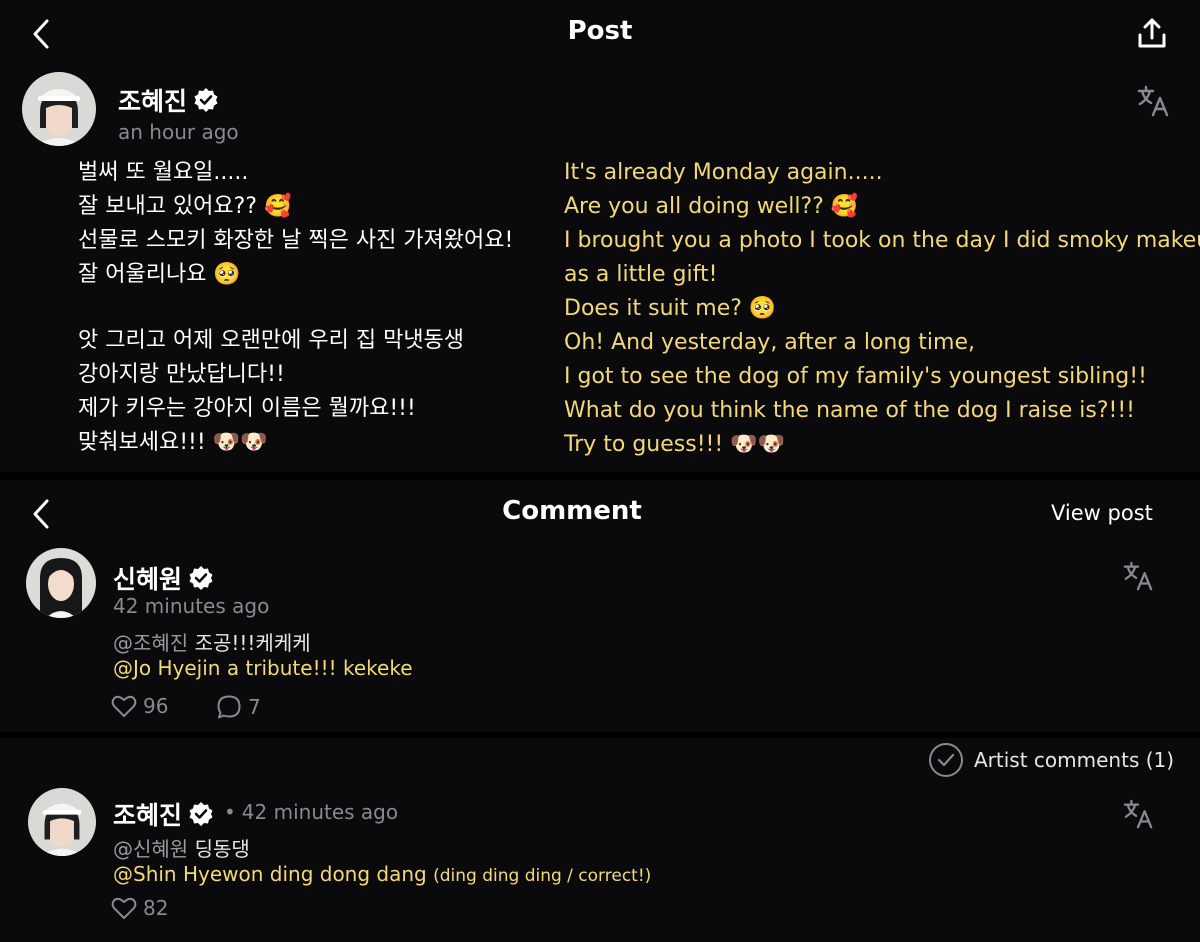 The width and height of the screenshot is (1200, 942). Describe the element at coordinates (600, 31) in the screenshot. I see `page-title: Post` at that location.